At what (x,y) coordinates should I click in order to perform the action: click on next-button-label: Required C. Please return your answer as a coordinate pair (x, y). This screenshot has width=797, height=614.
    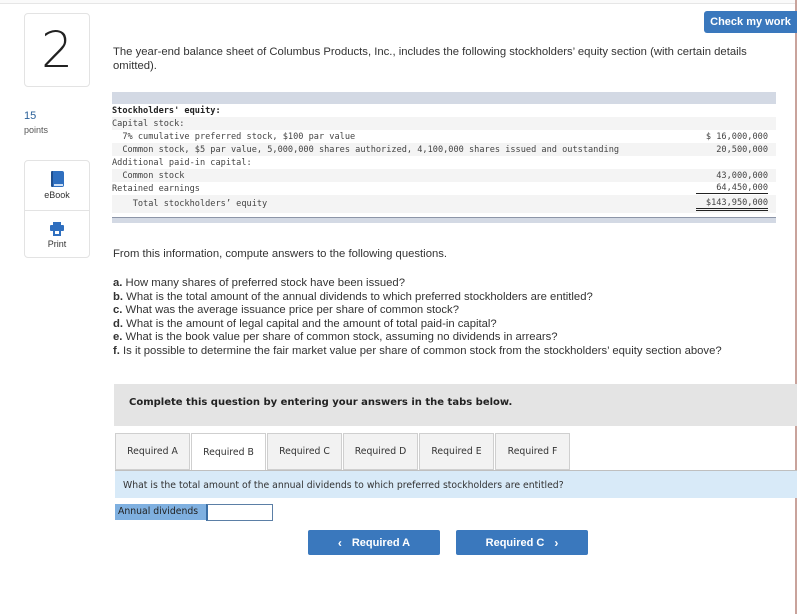
    Looking at the image, I should click on (515, 542).